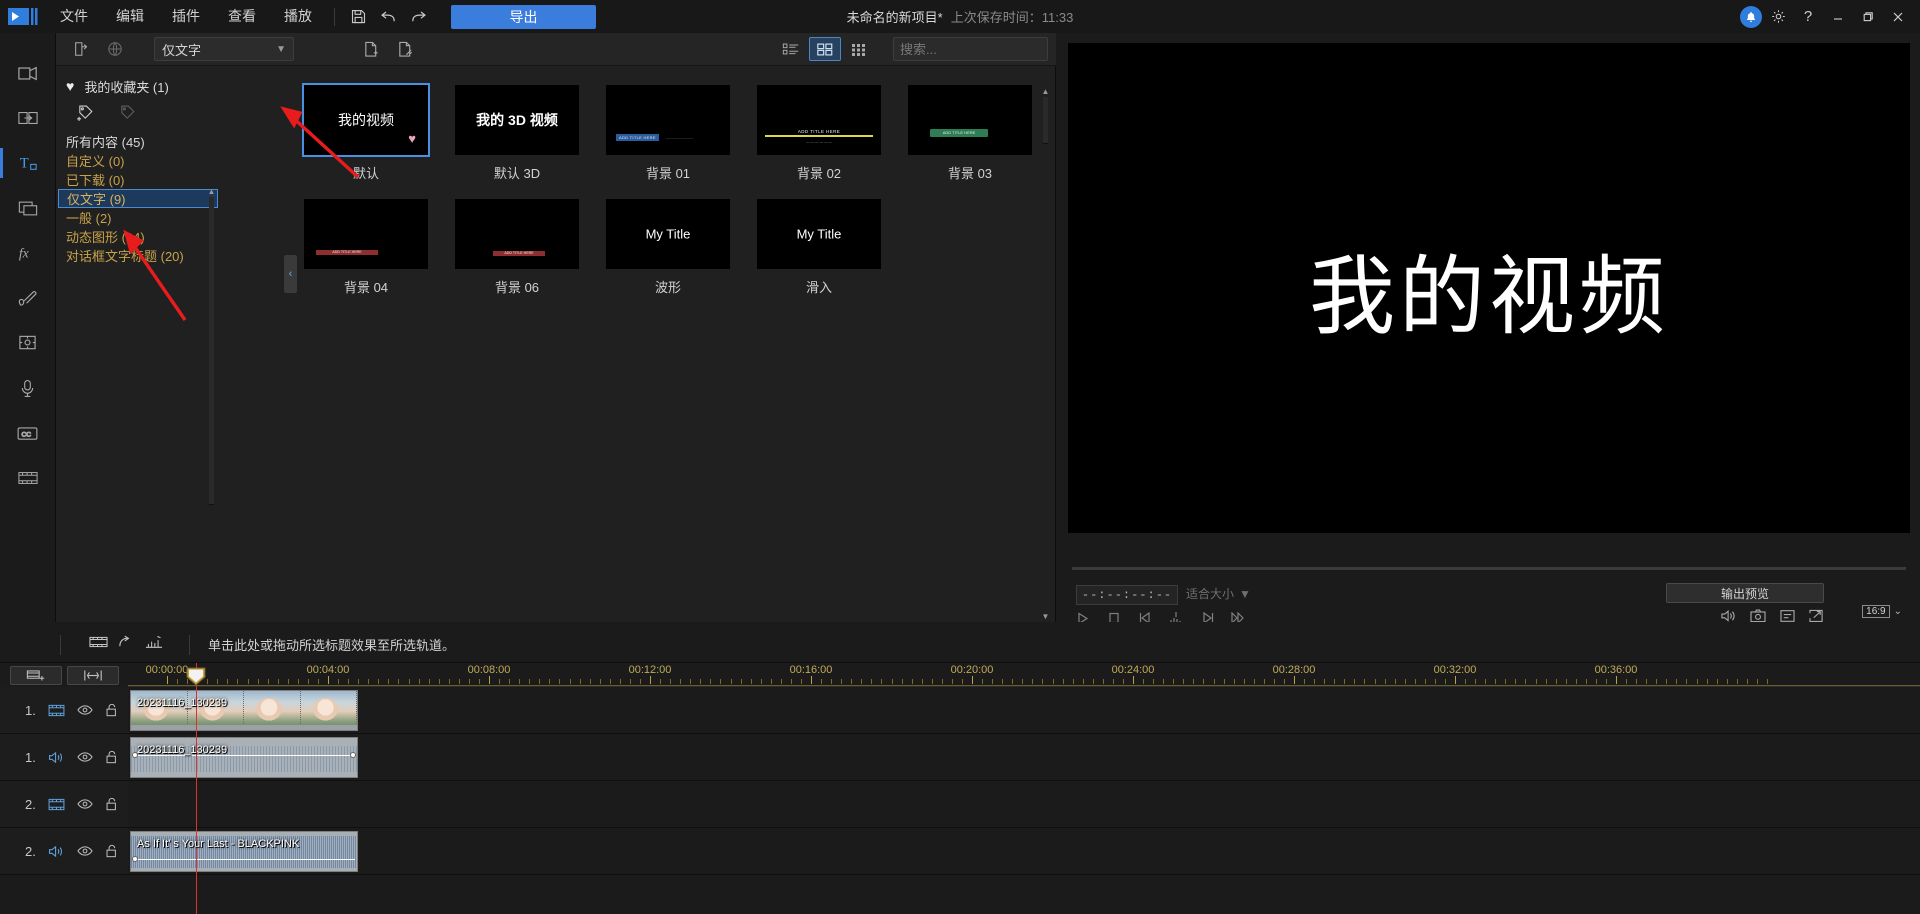 This screenshot has height=914, width=1920. Describe the element at coordinates (28, 433) in the screenshot. I see `sidebar-item-captions: CC` at that location.